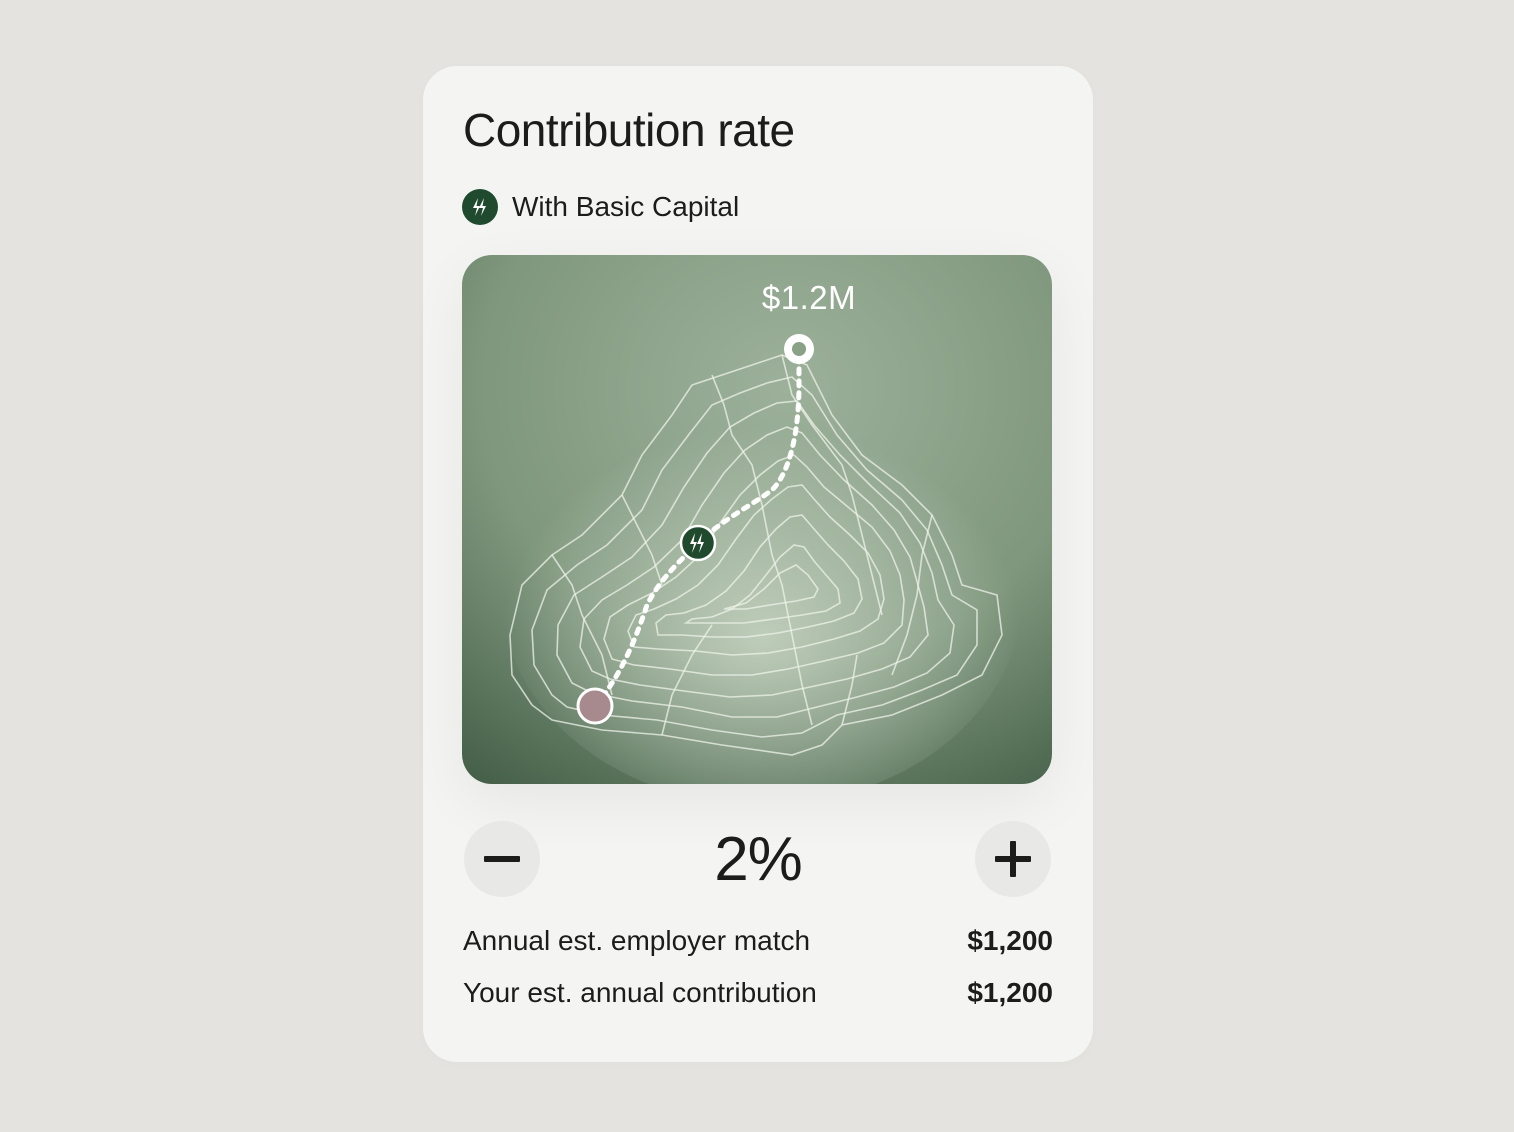 This screenshot has width=1514, height=1132. Describe the element at coordinates (629, 130) in the screenshot. I see `card-title: Contribution rate` at that location.